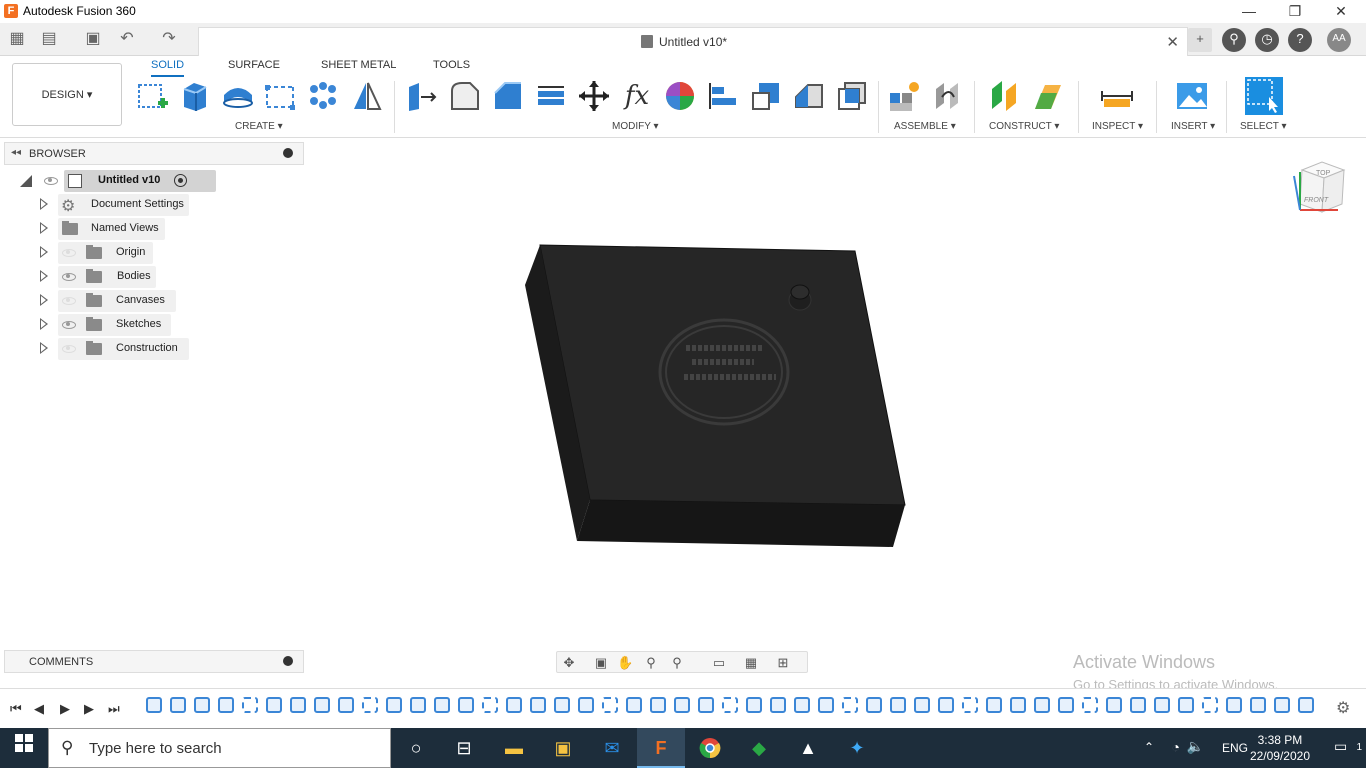 This screenshot has width=1366, height=768. I want to click on viewports-icon: ⊞, so click(783, 663).